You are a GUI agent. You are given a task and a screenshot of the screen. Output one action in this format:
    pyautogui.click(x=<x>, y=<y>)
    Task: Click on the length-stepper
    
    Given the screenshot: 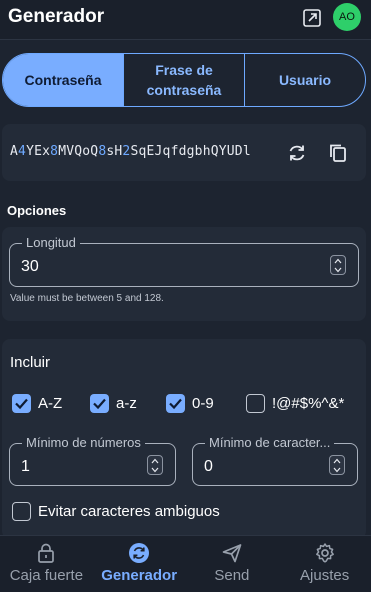 What is the action you would take?
    pyautogui.click(x=338, y=265)
    